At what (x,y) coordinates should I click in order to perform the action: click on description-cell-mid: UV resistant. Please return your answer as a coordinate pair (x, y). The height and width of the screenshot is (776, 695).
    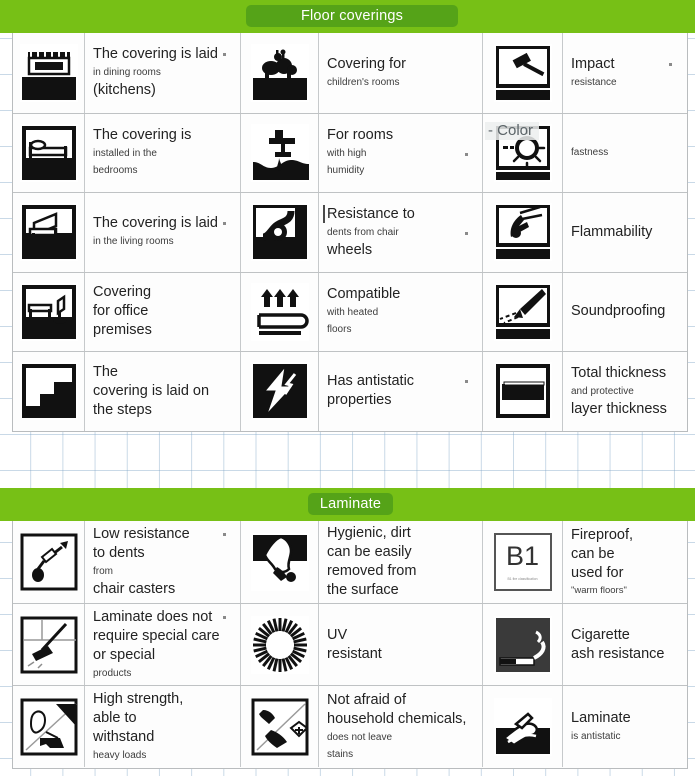
    Looking at the image, I should click on (401, 644).